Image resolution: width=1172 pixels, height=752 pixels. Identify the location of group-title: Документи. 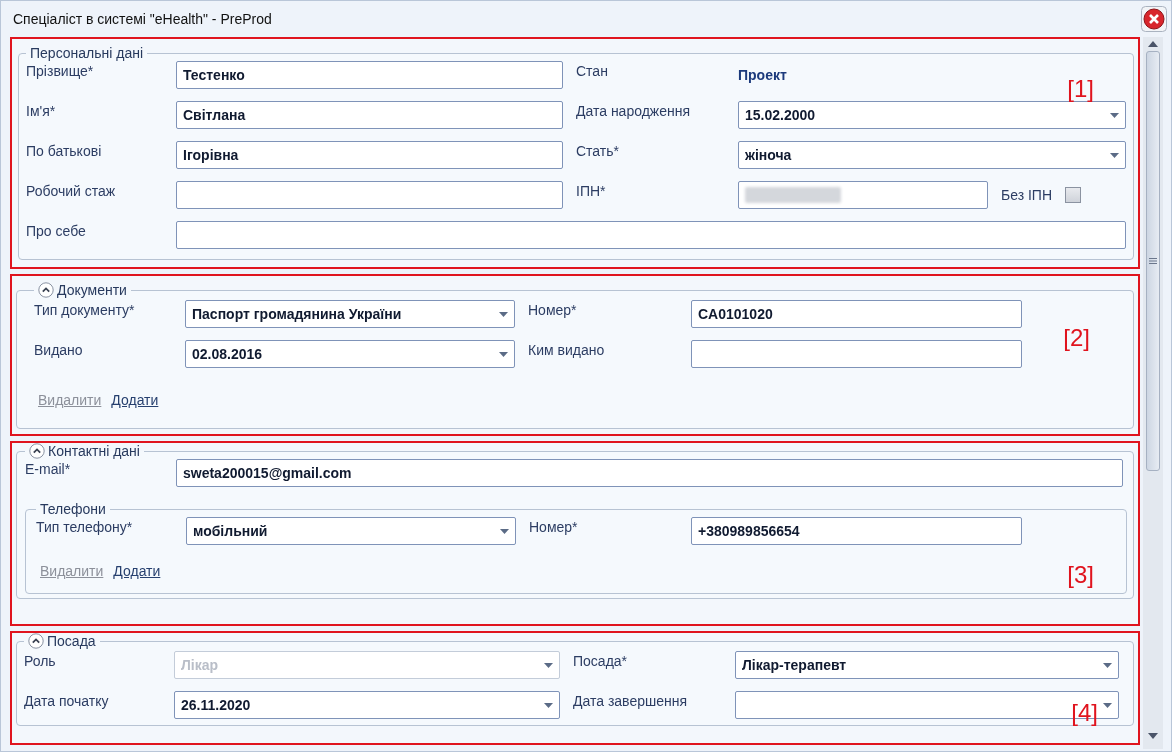
(92, 290).